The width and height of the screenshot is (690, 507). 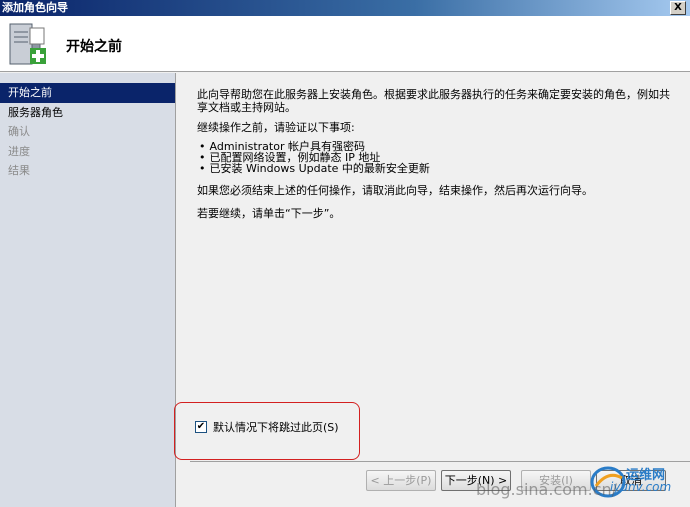 I want to click on skip-page-option: ✔ 默认情况下将跳过此页(S), so click(x=267, y=427).